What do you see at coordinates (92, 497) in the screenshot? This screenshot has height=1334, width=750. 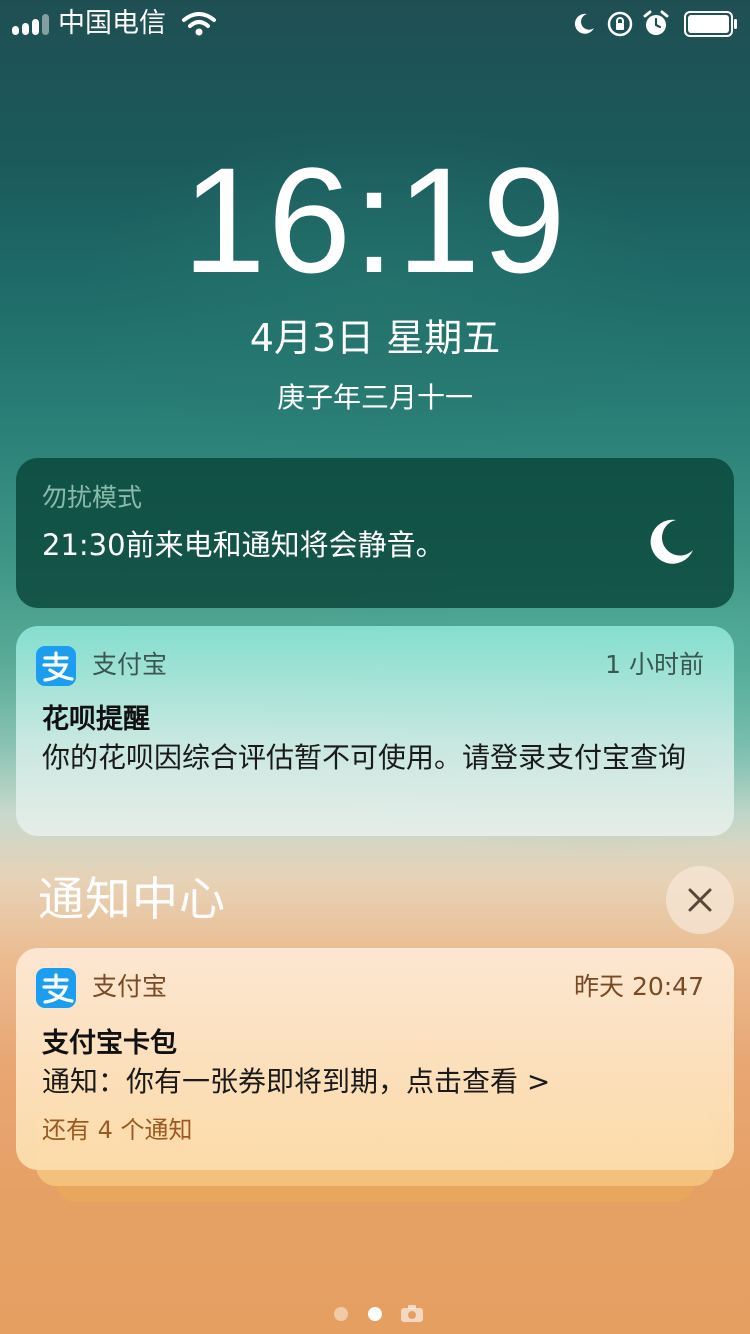 I see `dnd-title: 勿扰模式` at bounding box center [92, 497].